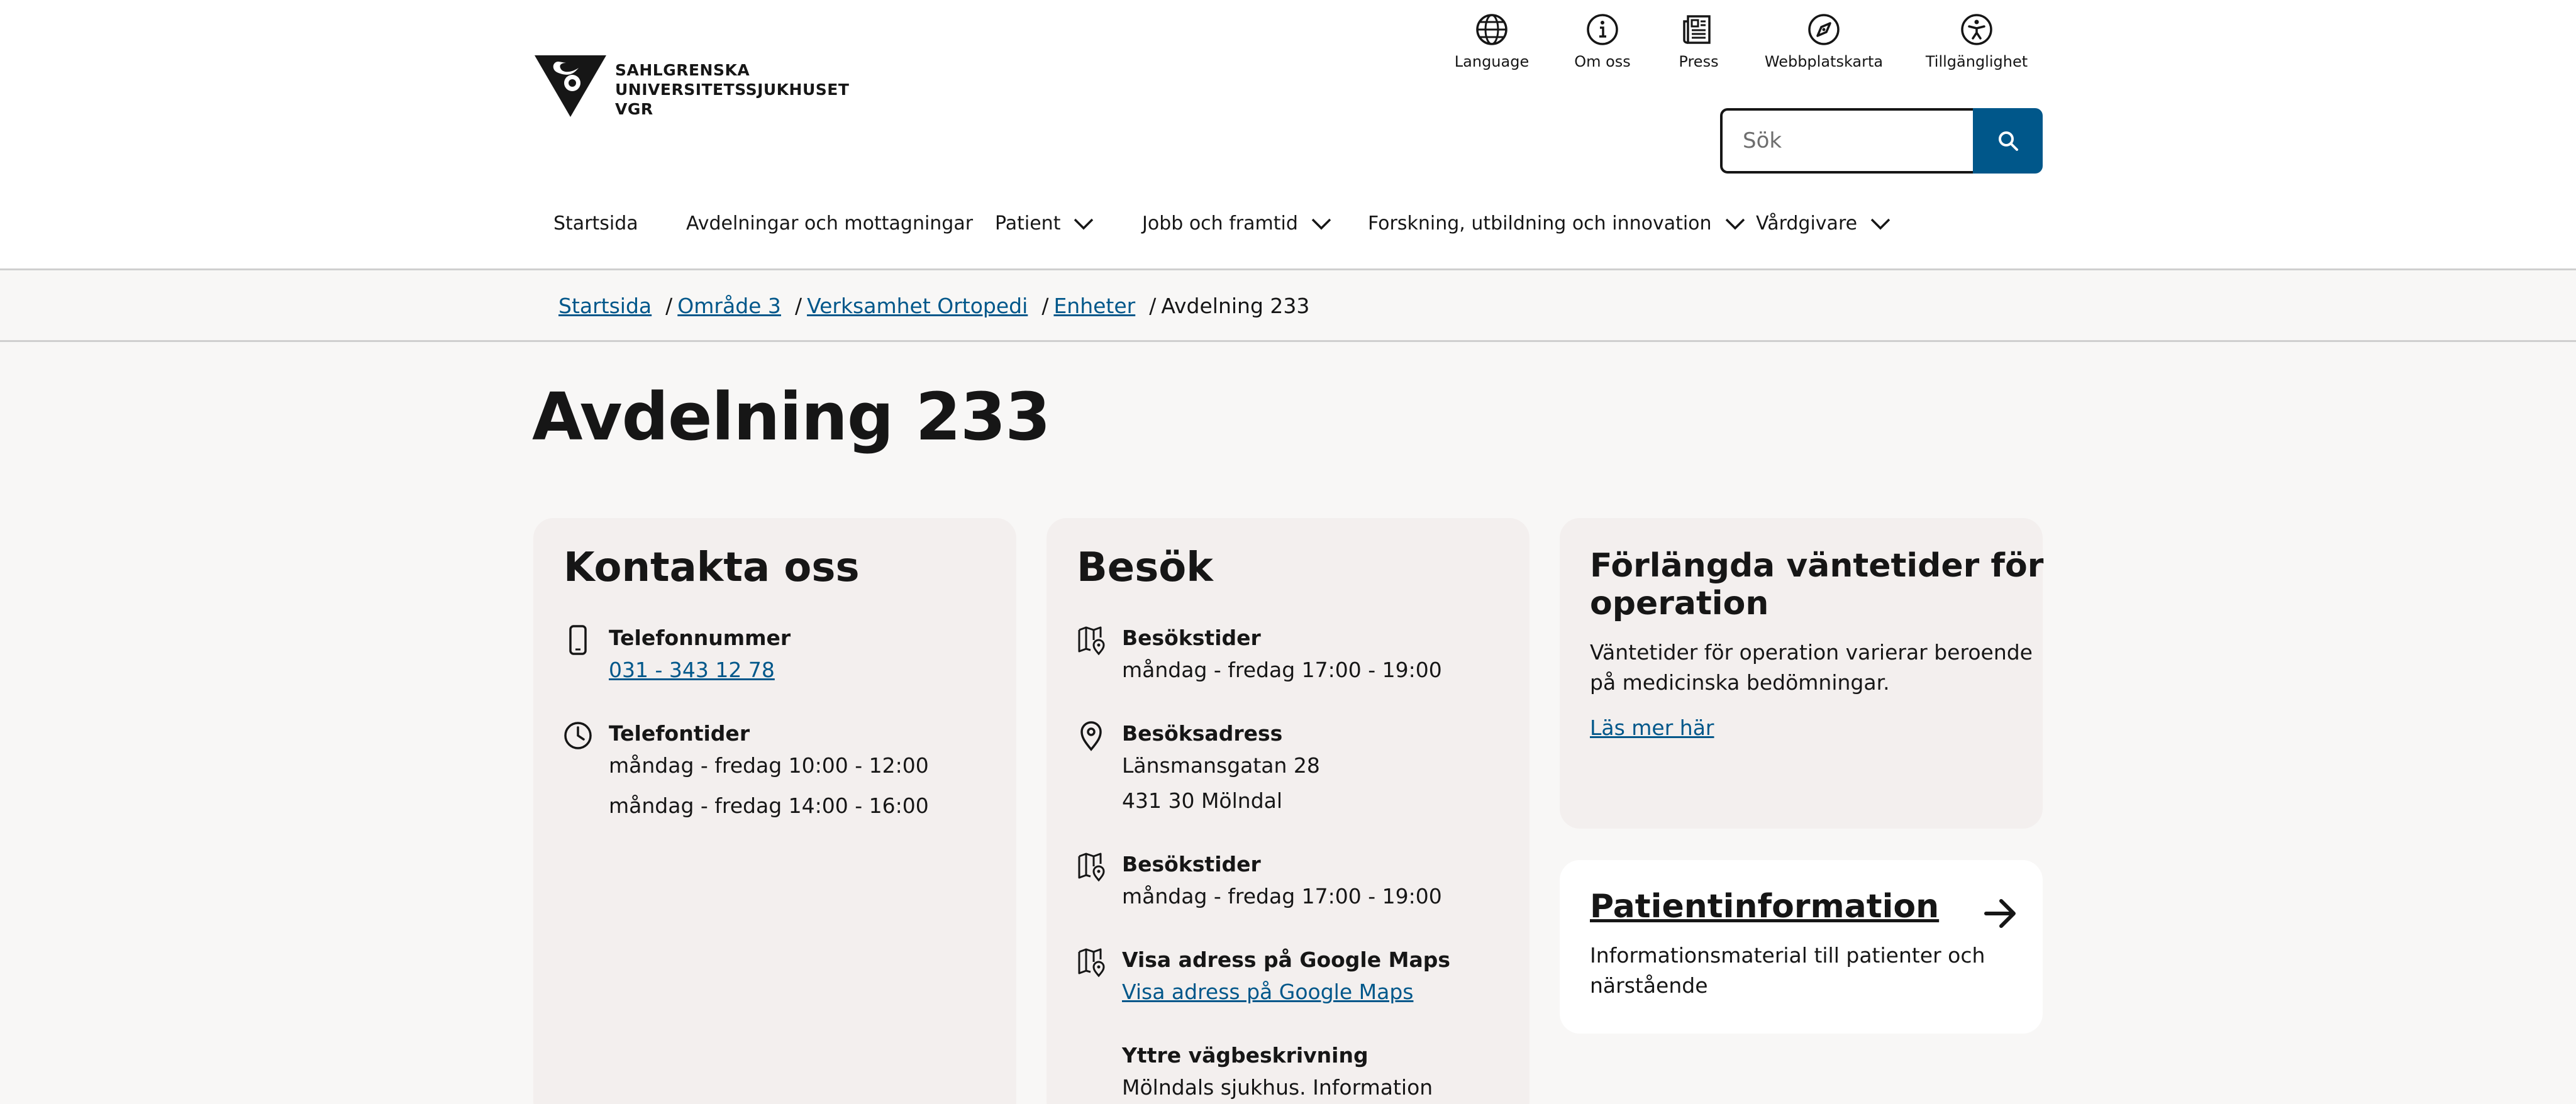  What do you see at coordinates (769, 765) in the screenshot?
I see `hours-line-1: måndag - fredag 10:00 - 12:00` at bounding box center [769, 765].